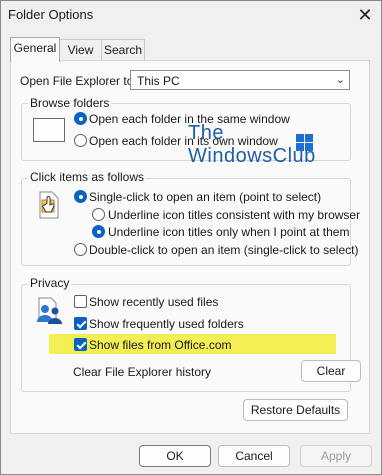 The height and width of the screenshot is (475, 382). Describe the element at coordinates (80, 50) in the screenshot. I see `tab-view: View` at that location.